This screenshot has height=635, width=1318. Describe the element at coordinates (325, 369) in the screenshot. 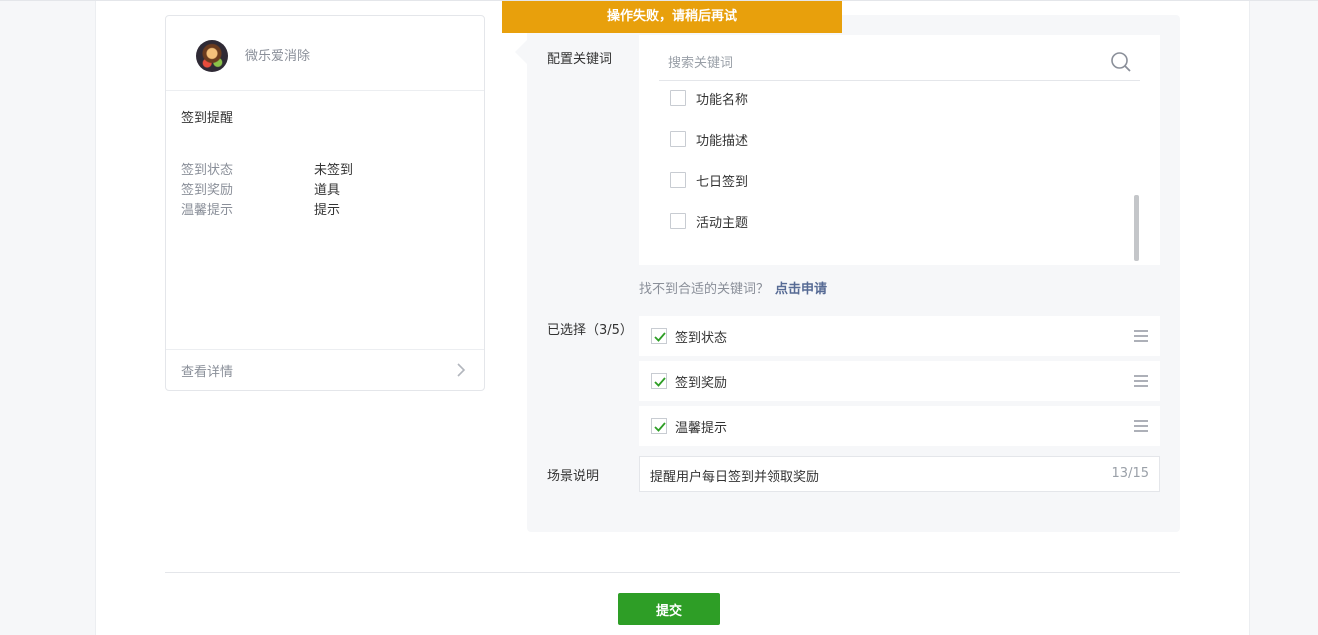

I see `view-details-link: 查看详情` at that location.